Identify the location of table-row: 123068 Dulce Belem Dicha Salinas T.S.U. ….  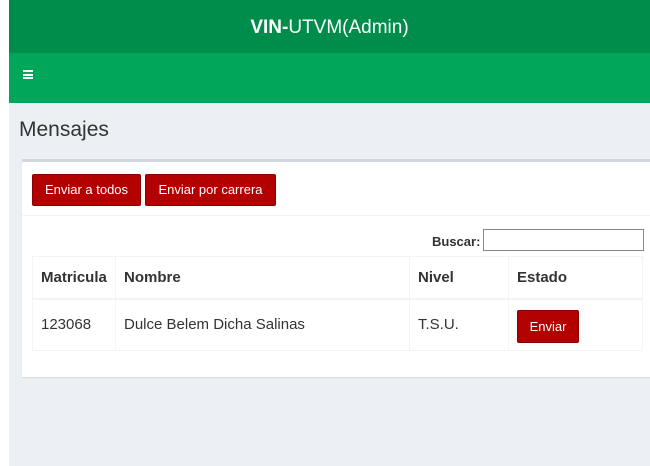
(337, 324).